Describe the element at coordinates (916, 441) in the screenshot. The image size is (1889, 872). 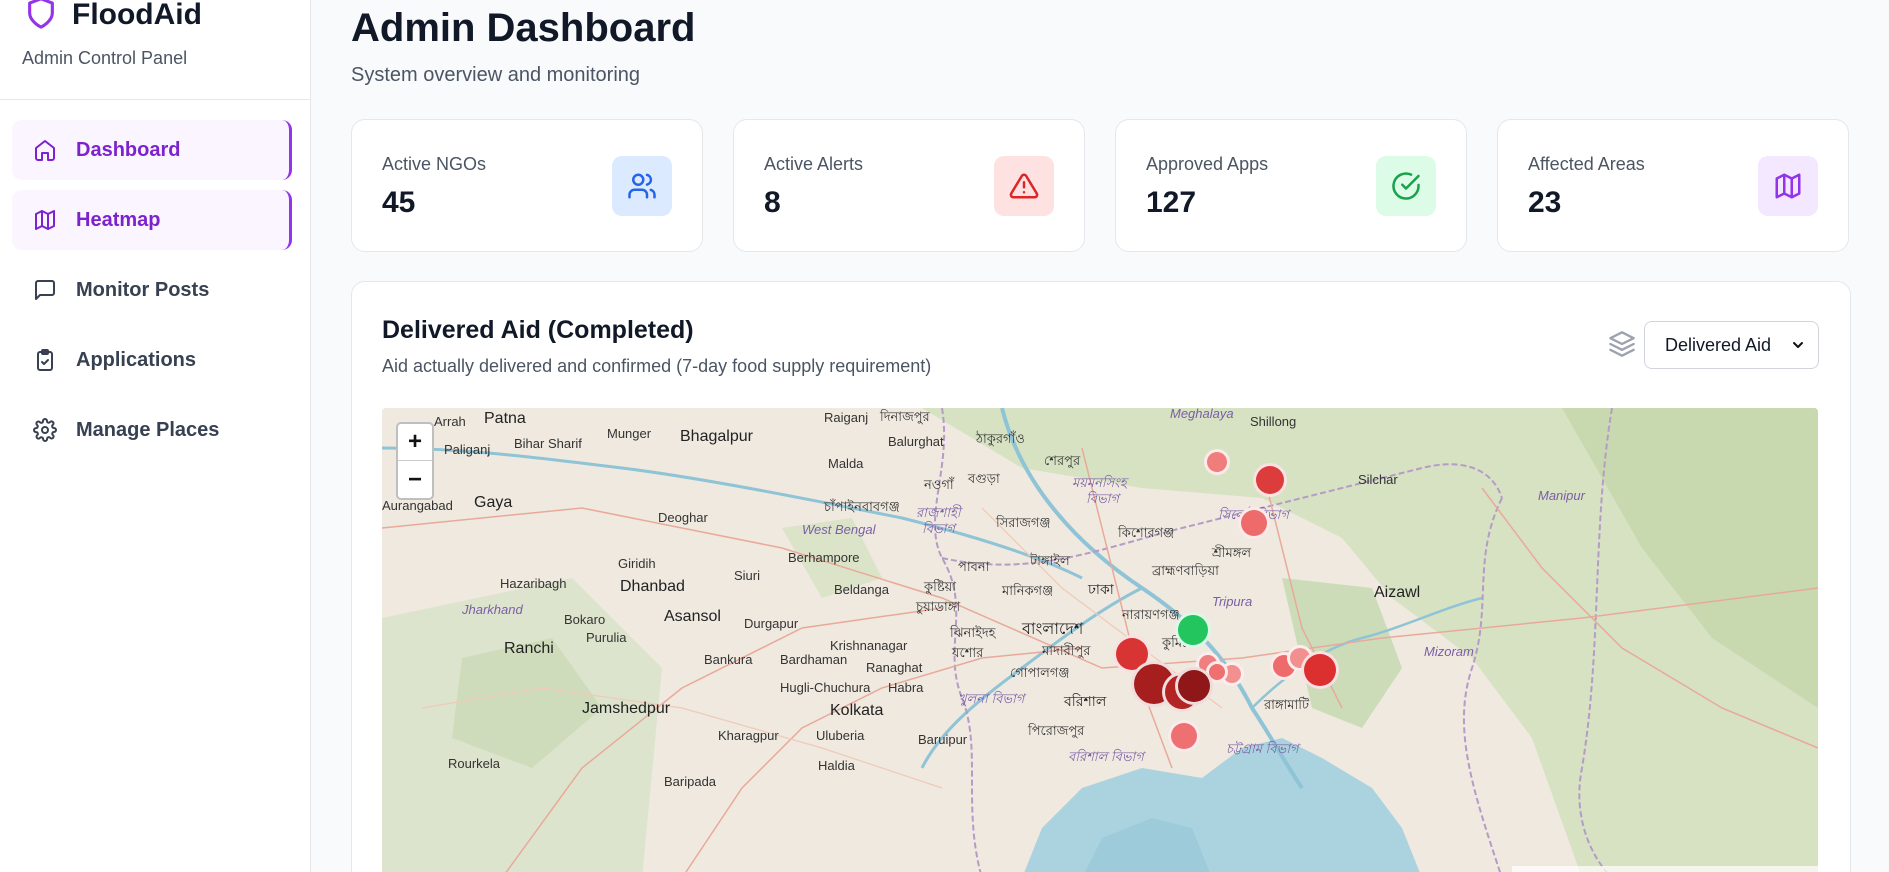
I see `map-label: Balurghat` at that location.